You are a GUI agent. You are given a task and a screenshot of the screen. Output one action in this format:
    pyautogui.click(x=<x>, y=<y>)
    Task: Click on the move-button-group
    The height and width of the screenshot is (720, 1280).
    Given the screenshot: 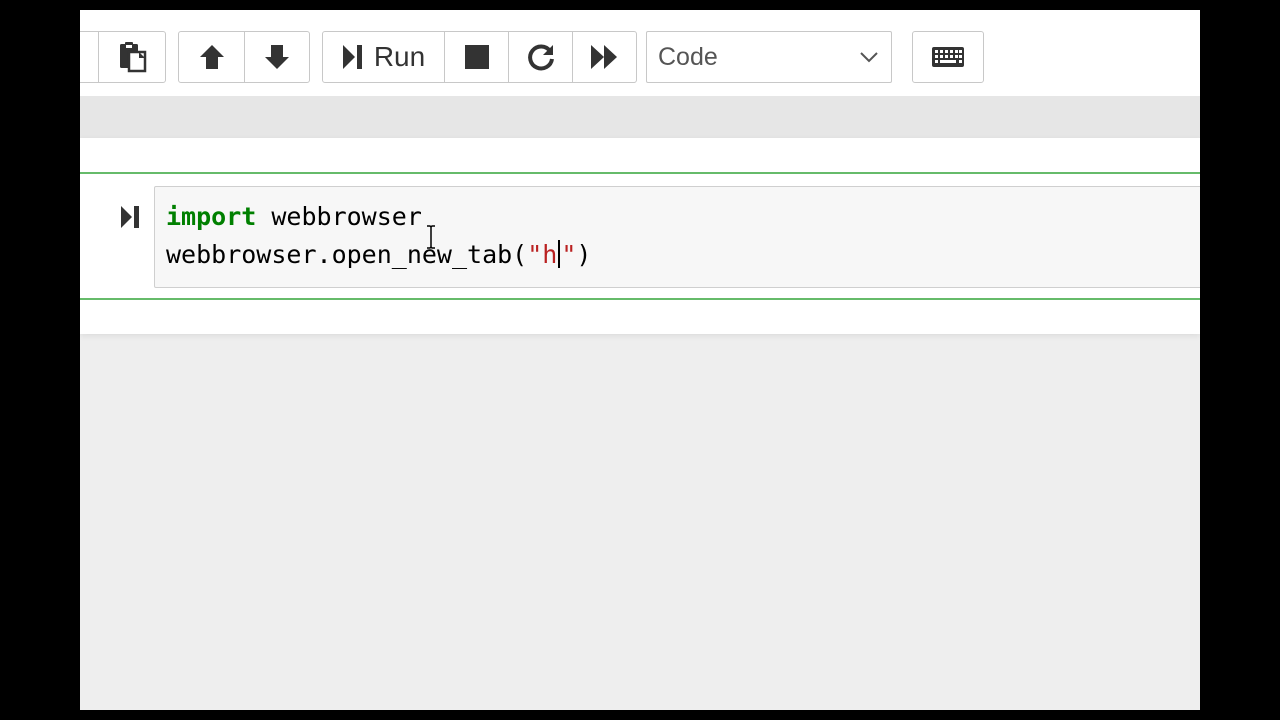 What is the action you would take?
    pyautogui.click(x=244, y=57)
    